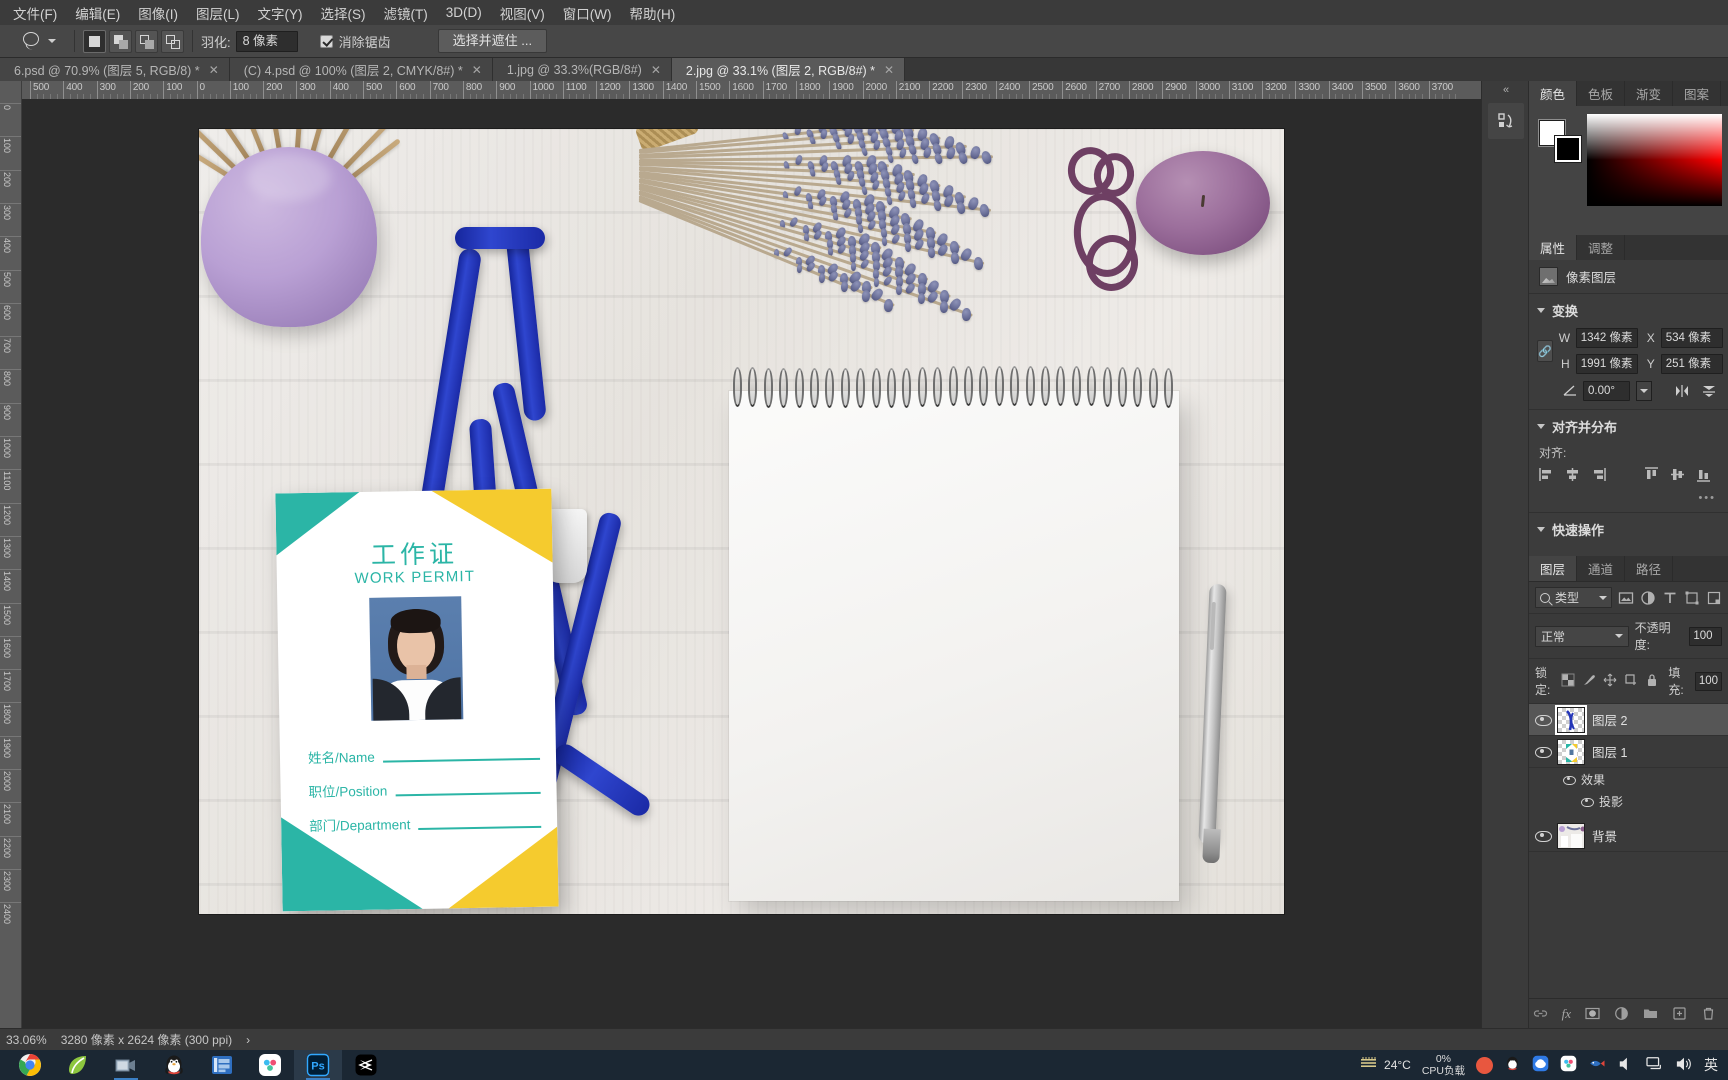 This screenshot has height=1080, width=1728. Describe the element at coordinates (218, 13) in the screenshot. I see `menu-layer: 图层(L)` at that location.